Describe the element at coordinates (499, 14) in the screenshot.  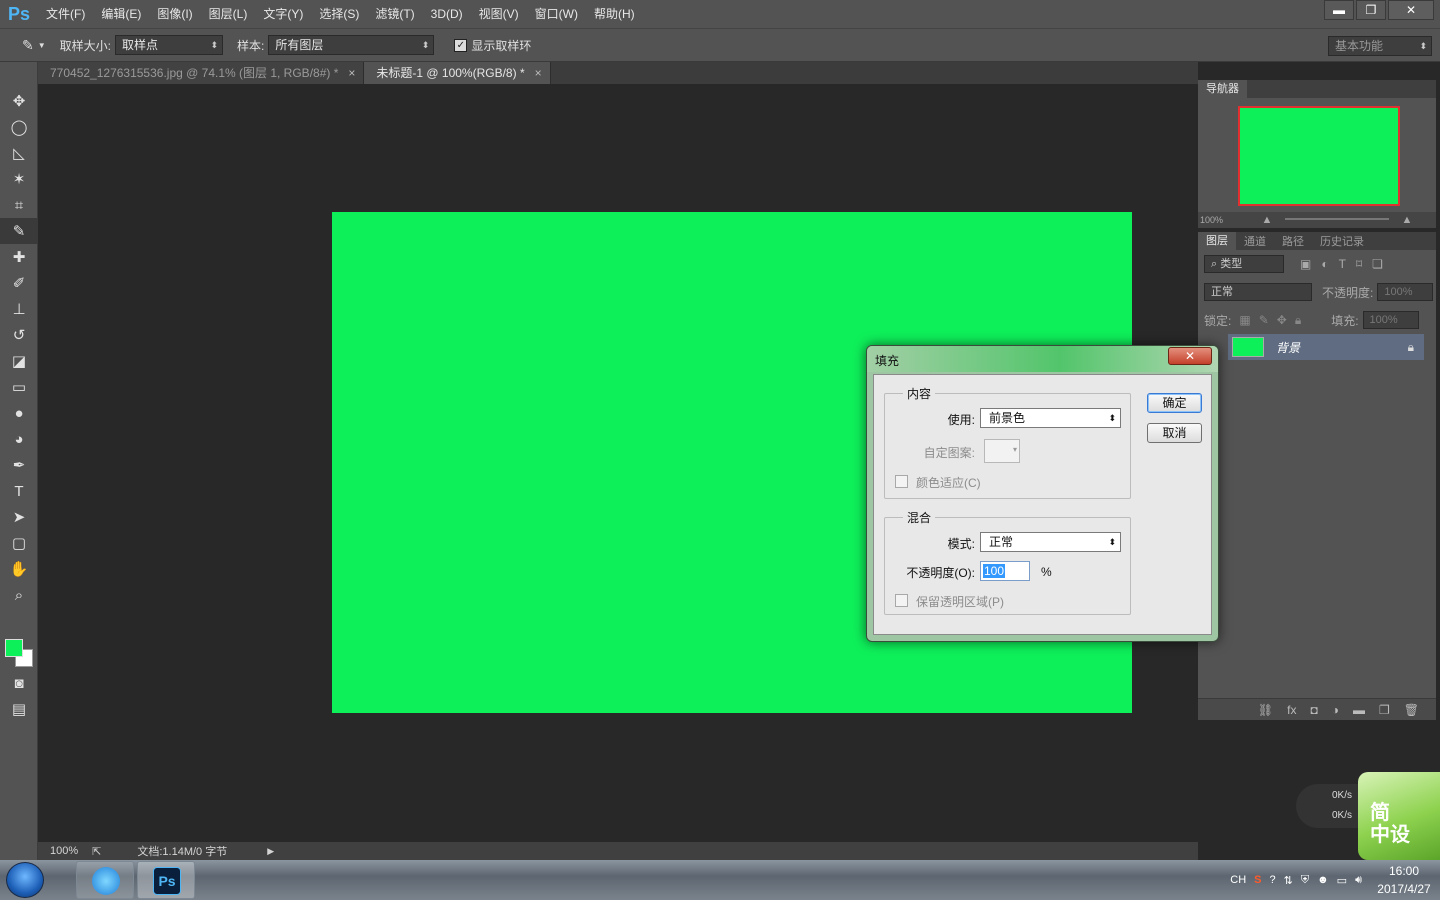
I see `menu-view: 视图(V)` at that location.